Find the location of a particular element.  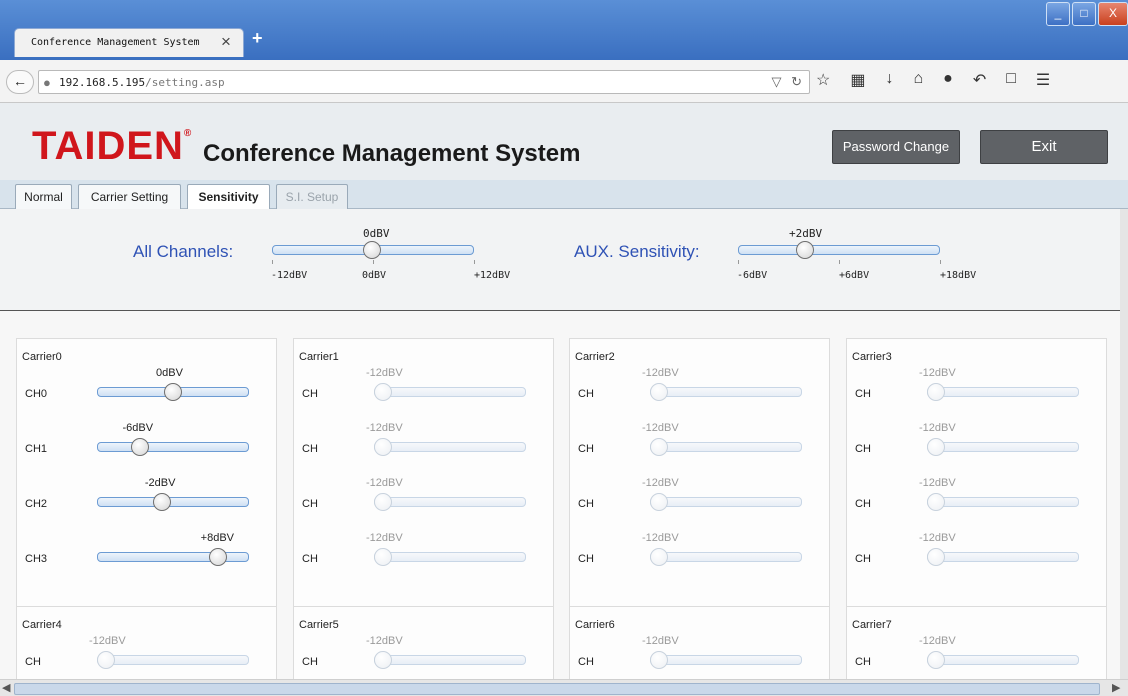

carrier-title: Carrier5 is located at coordinates (319, 625).